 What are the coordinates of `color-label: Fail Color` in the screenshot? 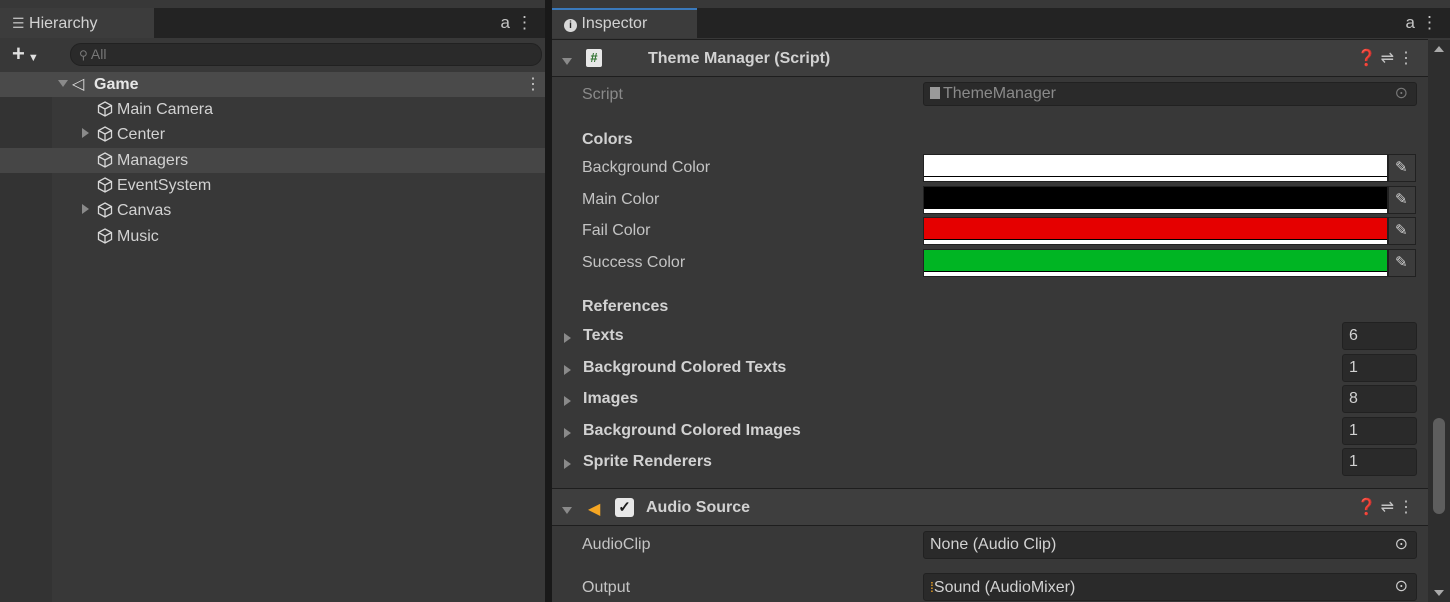 It's located at (616, 230).